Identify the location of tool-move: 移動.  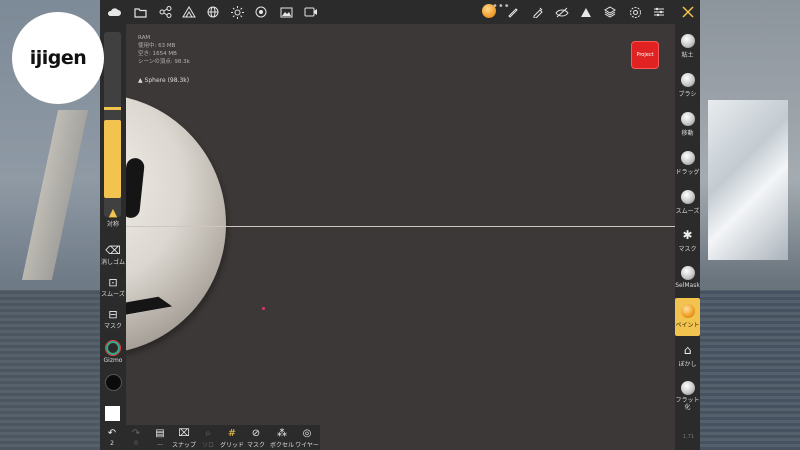
(687, 125).